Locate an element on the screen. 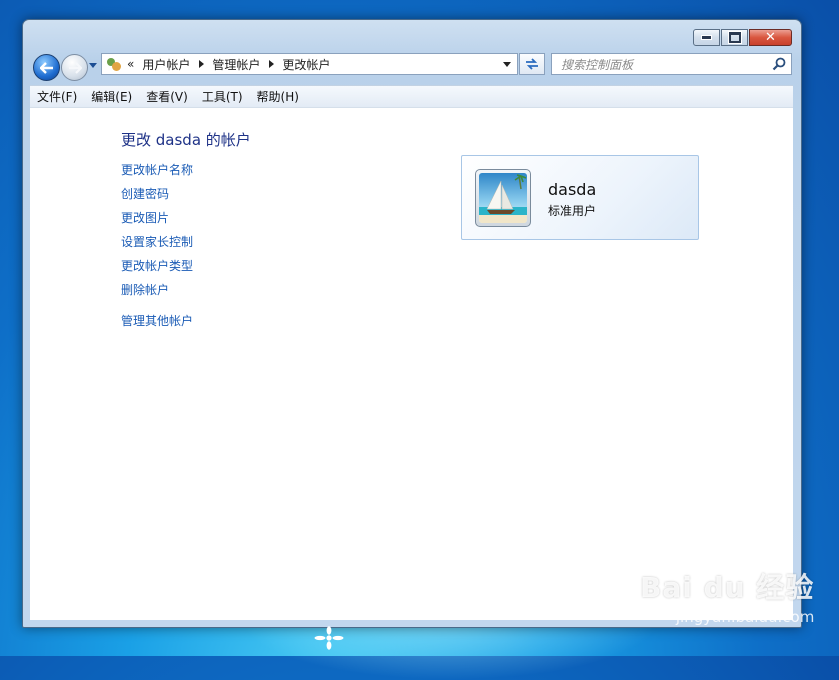  address-bar: « 用户帐户 管理帐户 更改帐户 is located at coordinates (309, 64).